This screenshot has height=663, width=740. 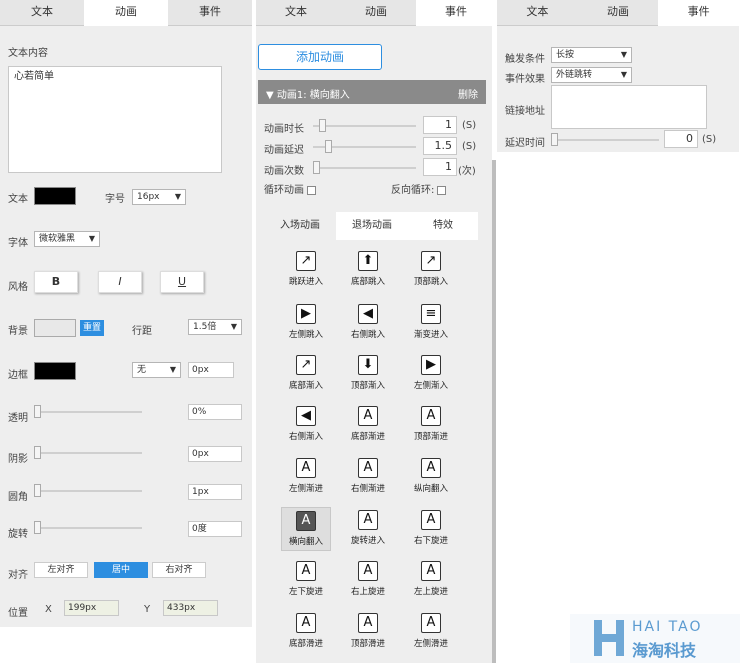 I want to click on radius-slider, so click(x=88, y=490).